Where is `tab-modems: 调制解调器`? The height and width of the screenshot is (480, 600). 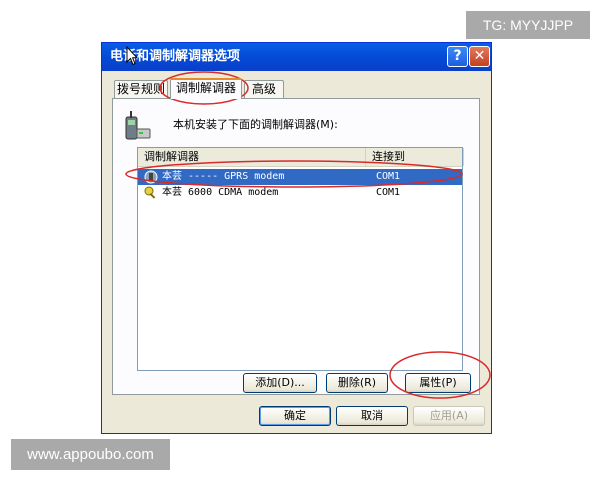 tab-modems: 调制解调器 is located at coordinates (206, 88).